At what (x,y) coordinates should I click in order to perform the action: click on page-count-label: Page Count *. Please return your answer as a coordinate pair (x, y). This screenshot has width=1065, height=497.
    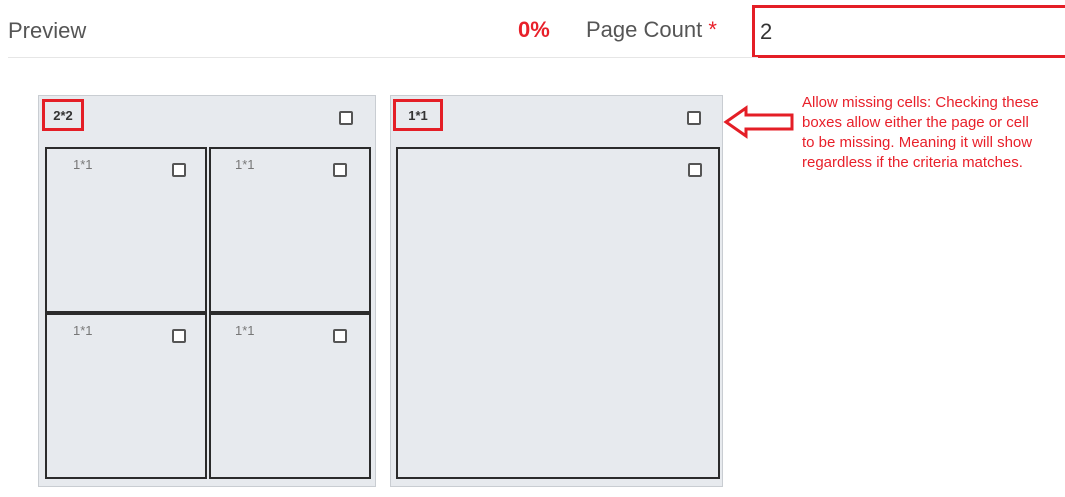
    Looking at the image, I should click on (651, 30).